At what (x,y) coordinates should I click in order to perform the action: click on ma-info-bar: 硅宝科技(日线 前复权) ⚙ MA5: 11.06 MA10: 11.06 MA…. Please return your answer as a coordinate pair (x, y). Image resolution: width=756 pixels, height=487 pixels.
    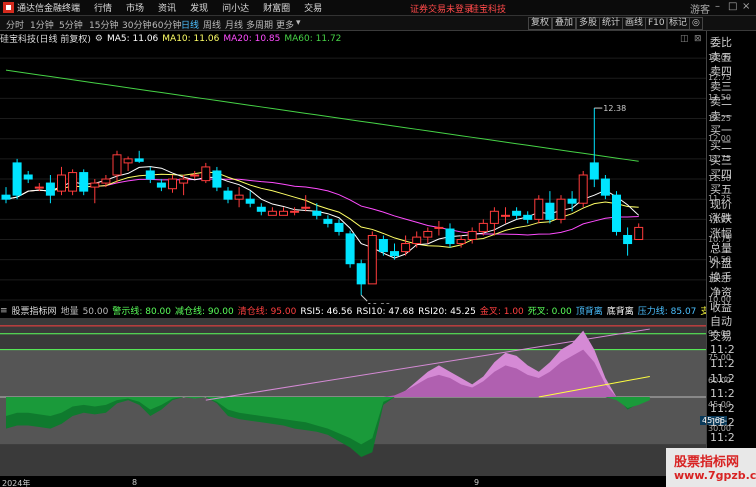
    Looking at the image, I should click on (353, 38).